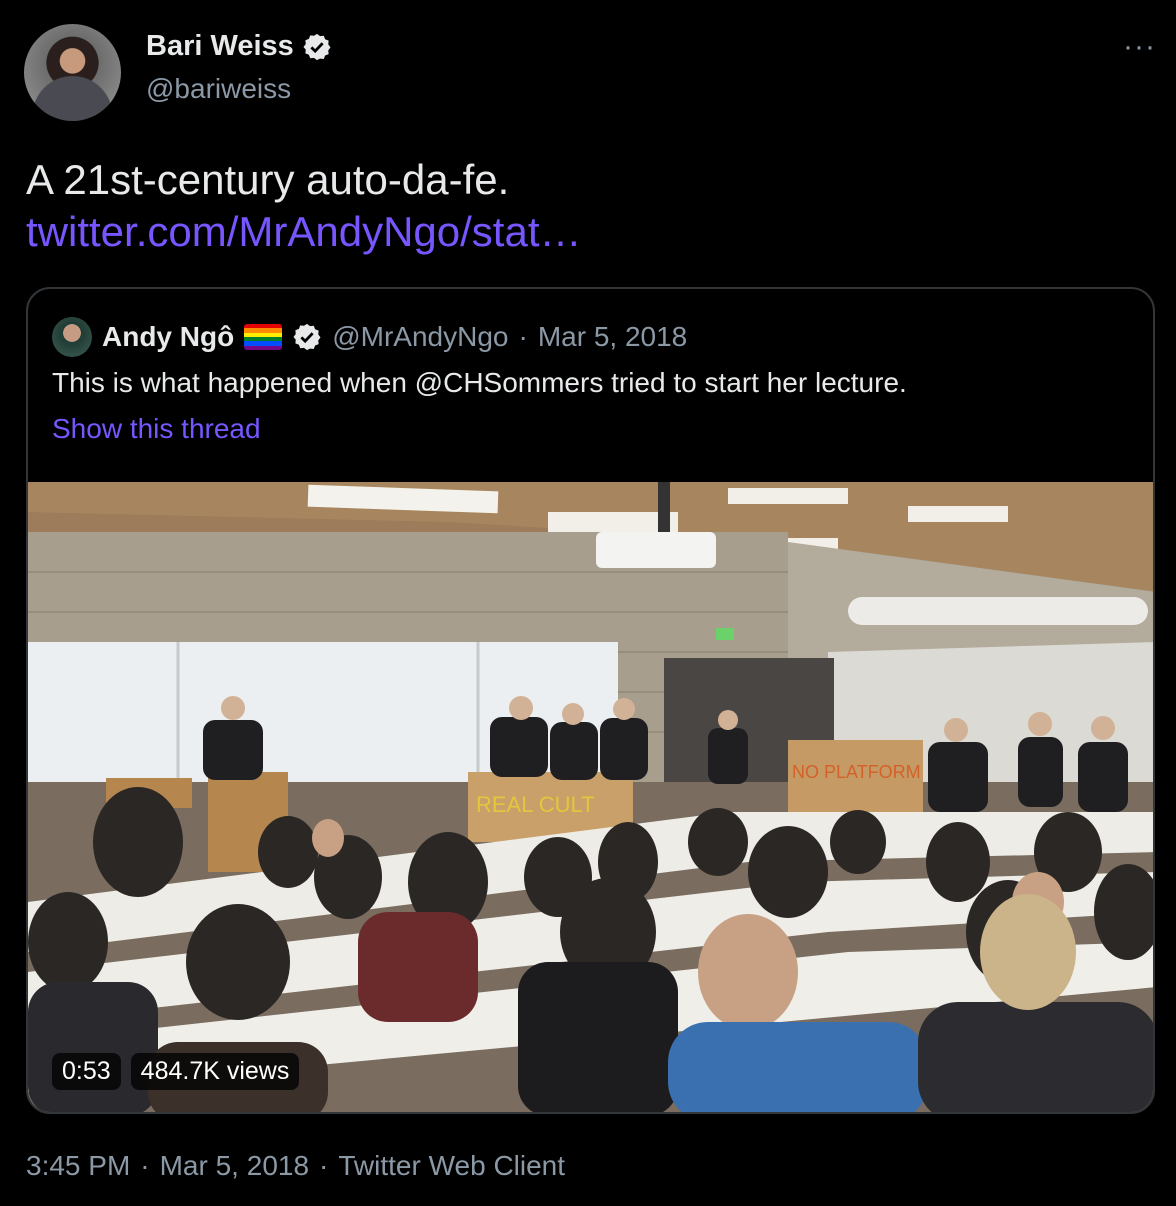  What do you see at coordinates (168, 337) in the screenshot?
I see `quoted-author-name: Andy Ngô` at bounding box center [168, 337].